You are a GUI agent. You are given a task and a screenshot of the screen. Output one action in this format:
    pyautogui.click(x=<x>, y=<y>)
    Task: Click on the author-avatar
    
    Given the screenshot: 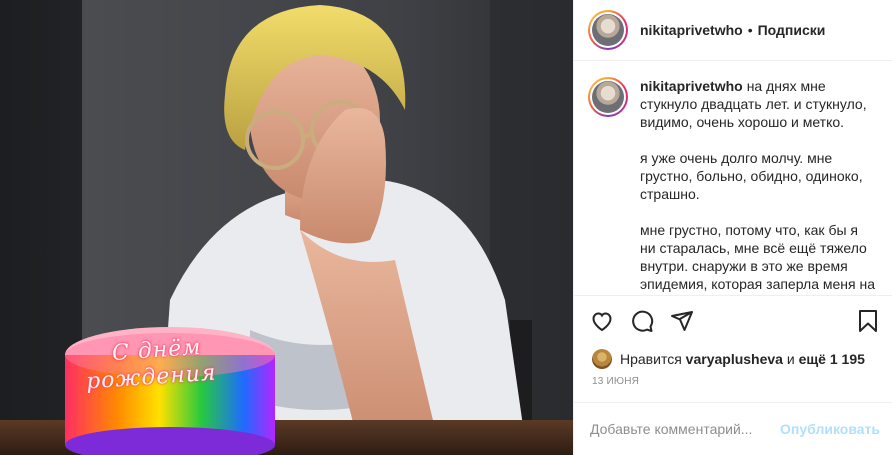 What is the action you would take?
    pyautogui.click(x=608, y=30)
    